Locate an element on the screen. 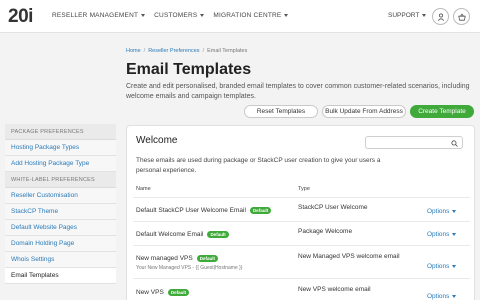 This screenshot has height=300, width=480. brand-logo: 20i is located at coordinates (20, 17).